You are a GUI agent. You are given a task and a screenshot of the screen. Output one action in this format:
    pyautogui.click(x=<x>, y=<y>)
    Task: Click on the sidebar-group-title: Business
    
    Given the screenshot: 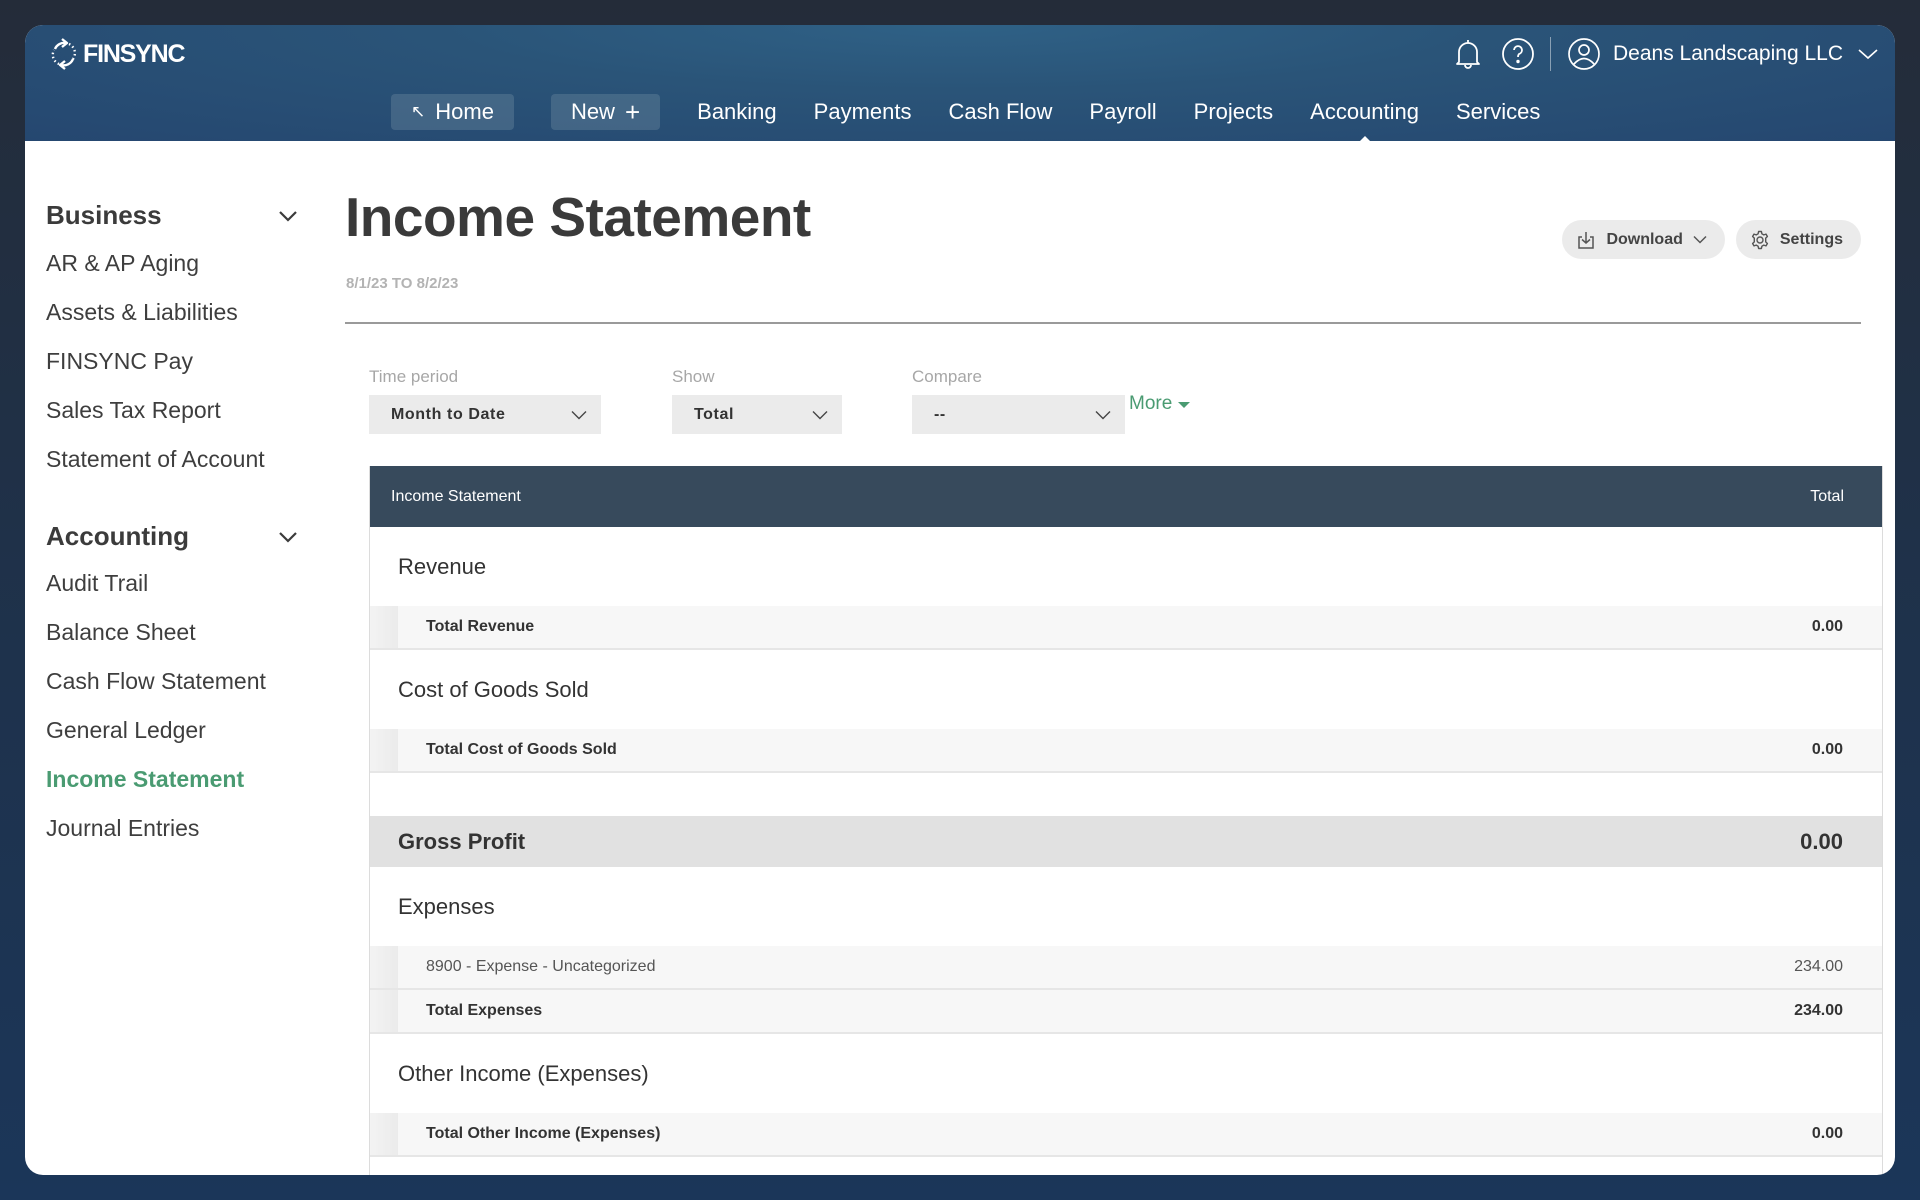 What is the action you would take?
    pyautogui.click(x=104, y=215)
    